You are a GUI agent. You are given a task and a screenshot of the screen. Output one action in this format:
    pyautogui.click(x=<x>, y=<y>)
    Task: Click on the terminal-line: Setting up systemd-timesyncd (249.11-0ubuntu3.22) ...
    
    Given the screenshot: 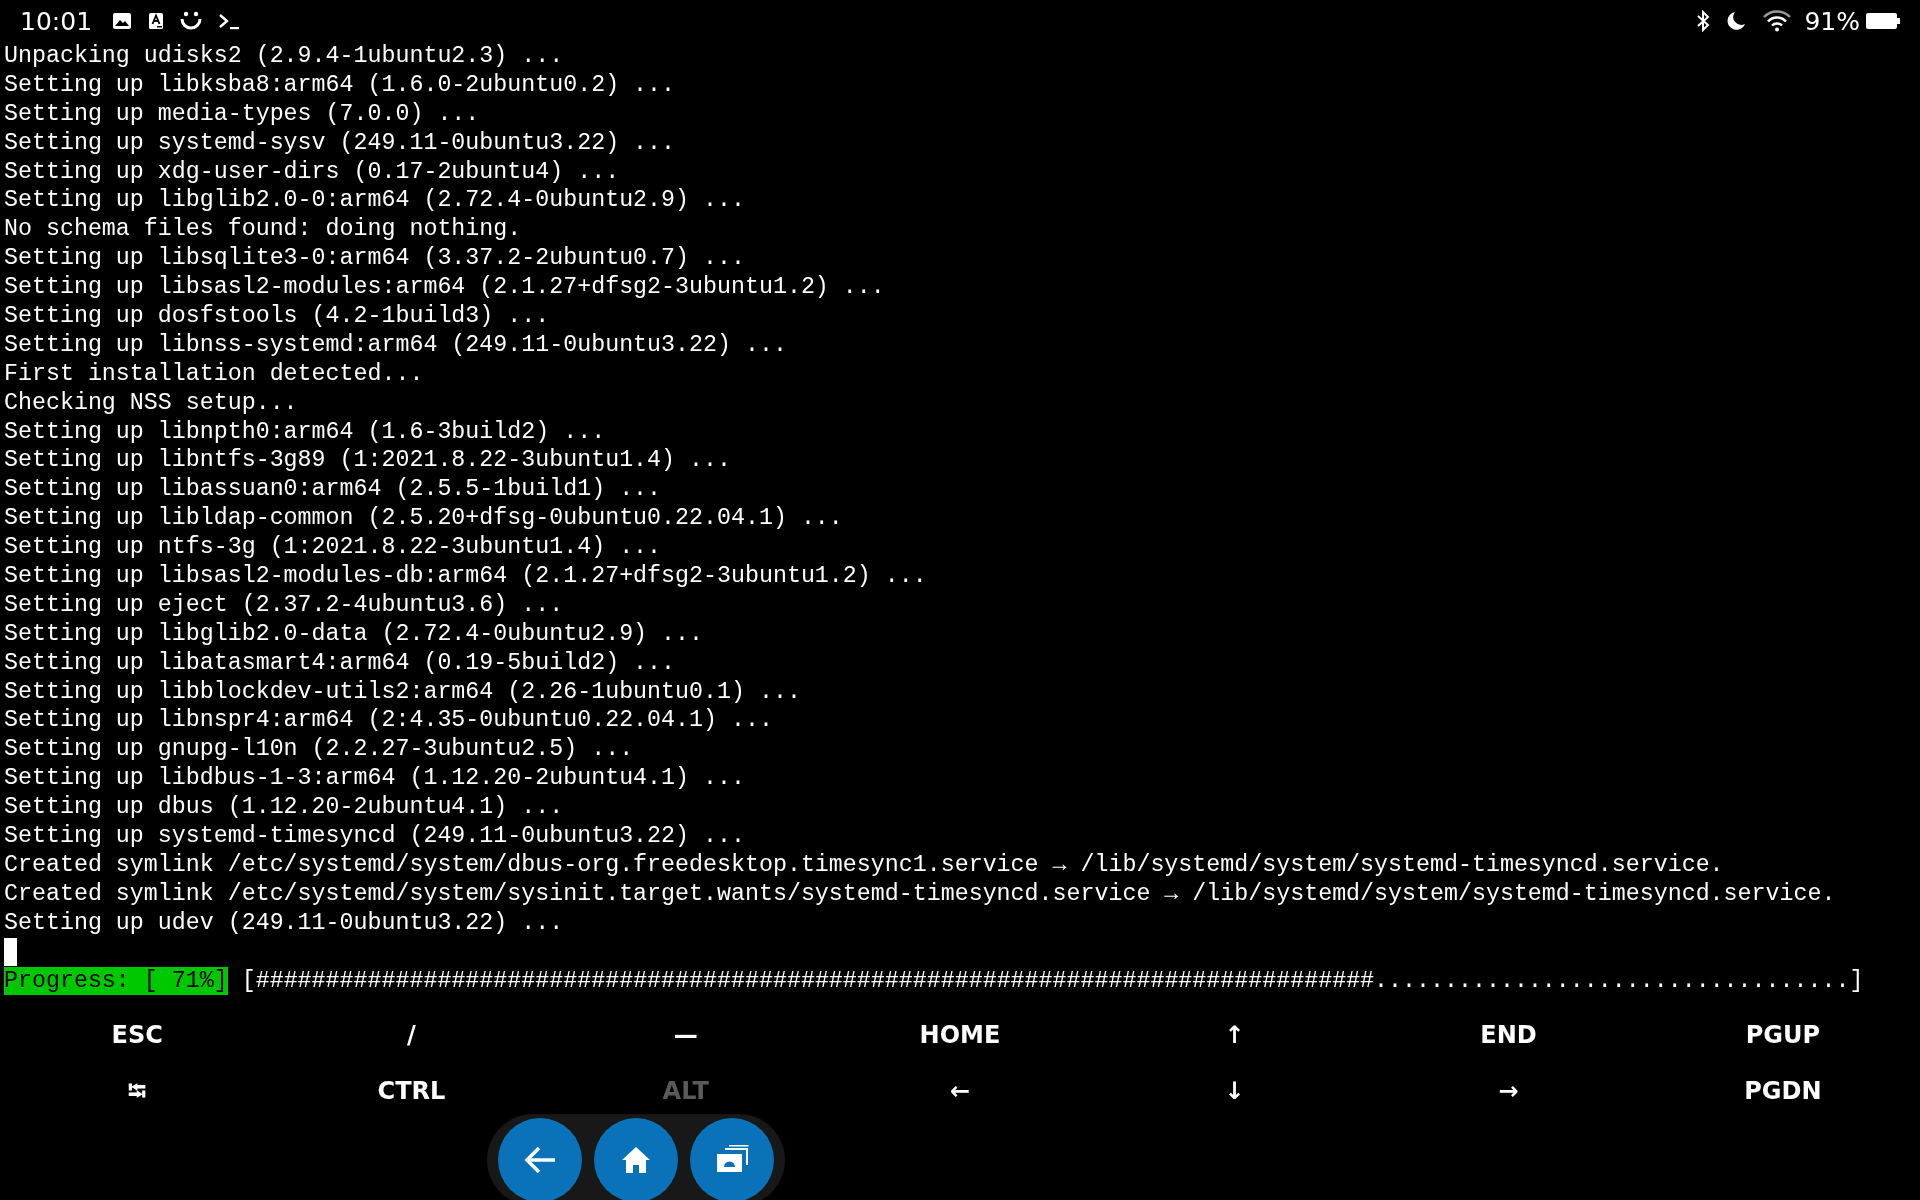 What is the action you would take?
    pyautogui.click(x=375, y=836)
    